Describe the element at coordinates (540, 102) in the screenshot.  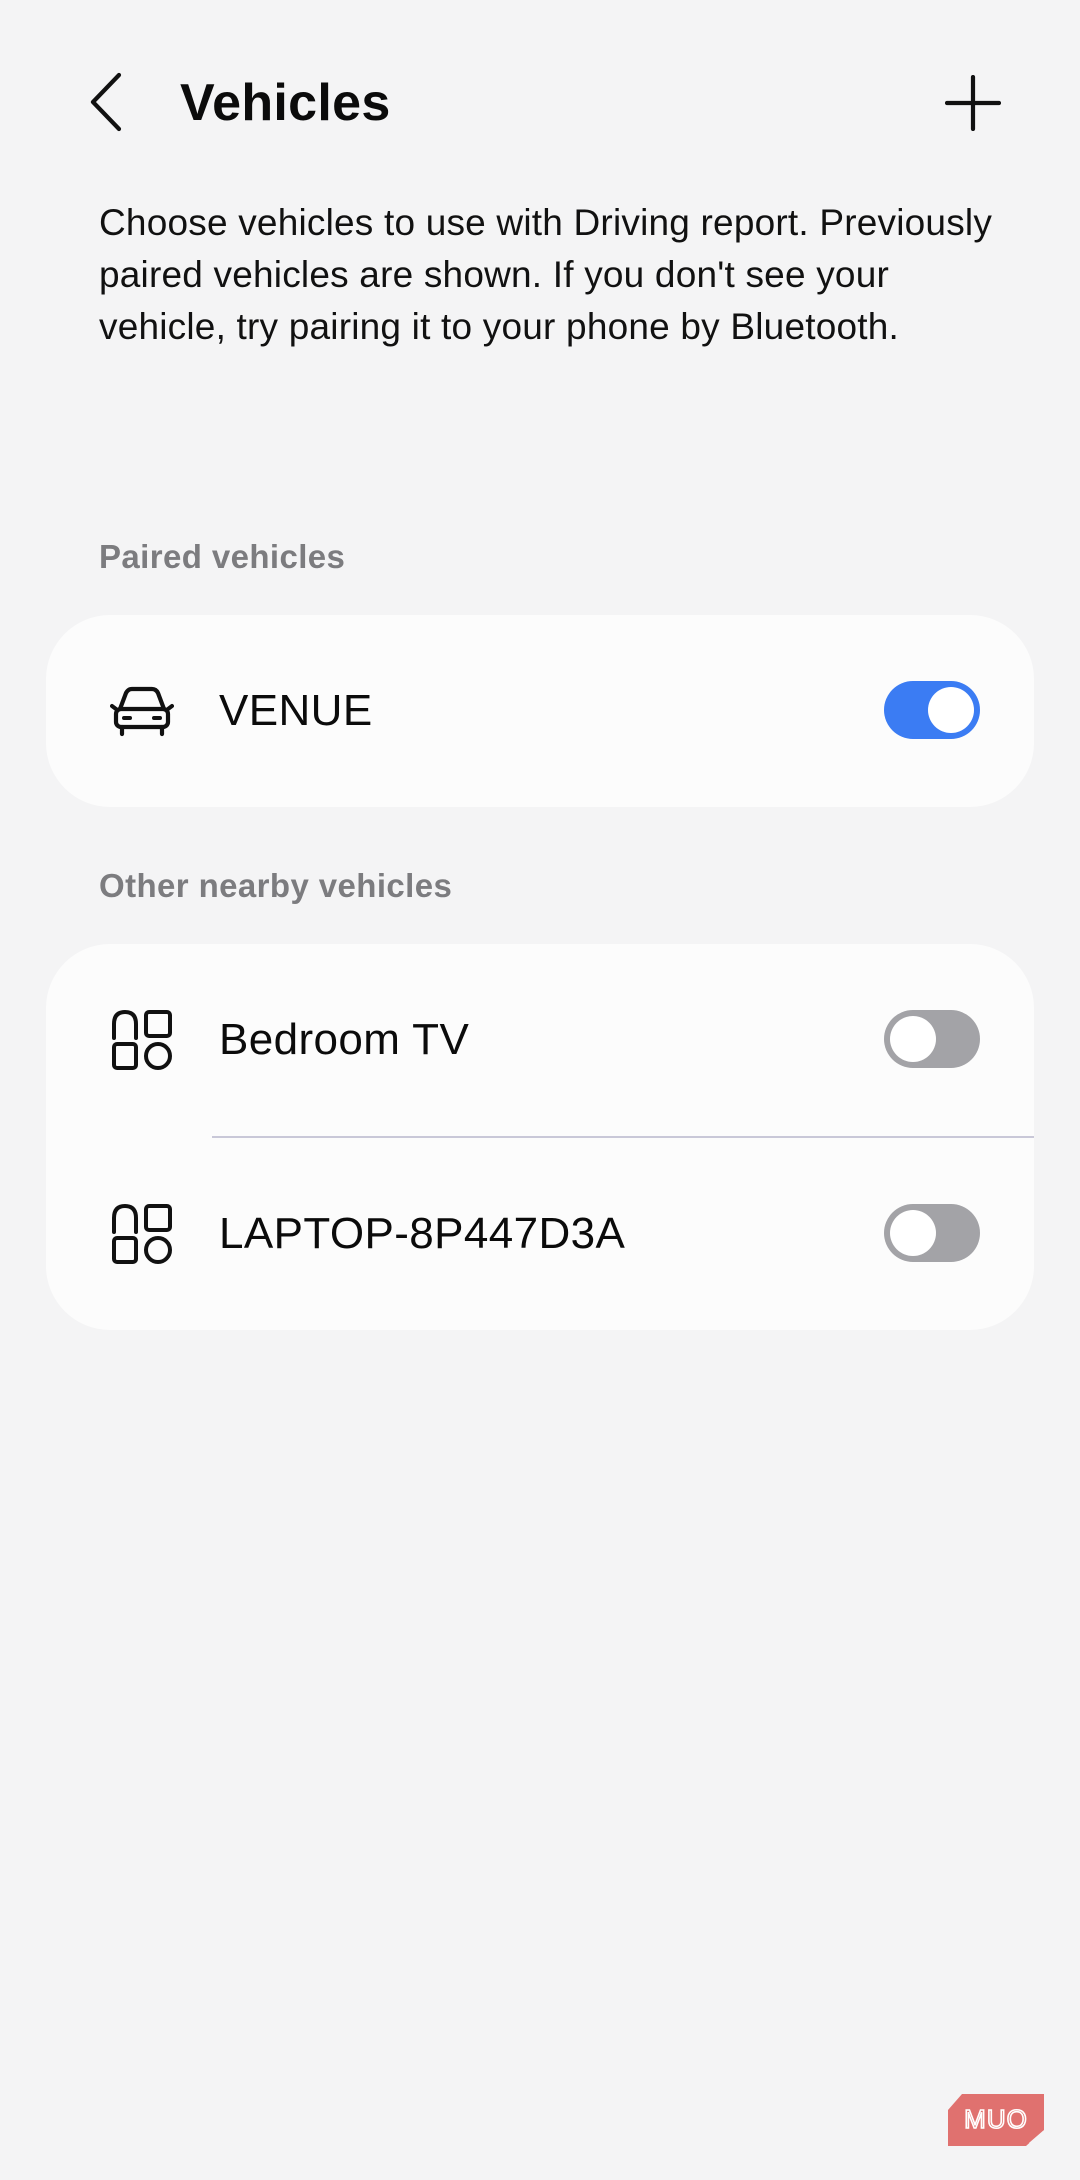
I see `app-header: Vehicles` at that location.